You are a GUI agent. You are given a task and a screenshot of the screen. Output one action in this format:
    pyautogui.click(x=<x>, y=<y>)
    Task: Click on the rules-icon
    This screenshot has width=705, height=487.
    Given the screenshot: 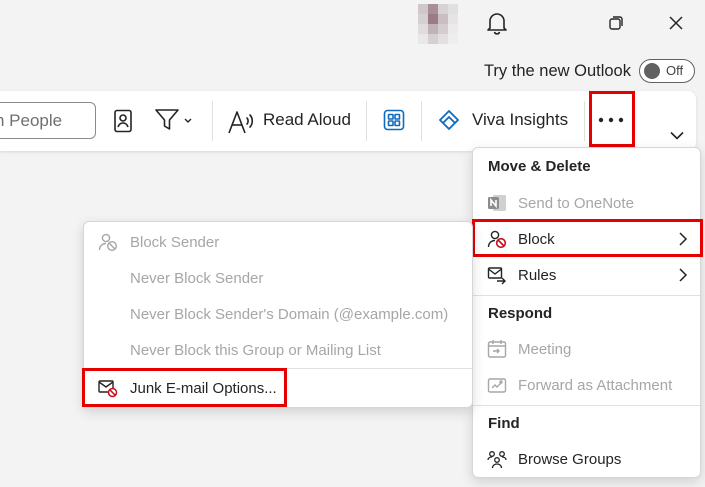 What is the action you would take?
    pyautogui.click(x=497, y=275)
    